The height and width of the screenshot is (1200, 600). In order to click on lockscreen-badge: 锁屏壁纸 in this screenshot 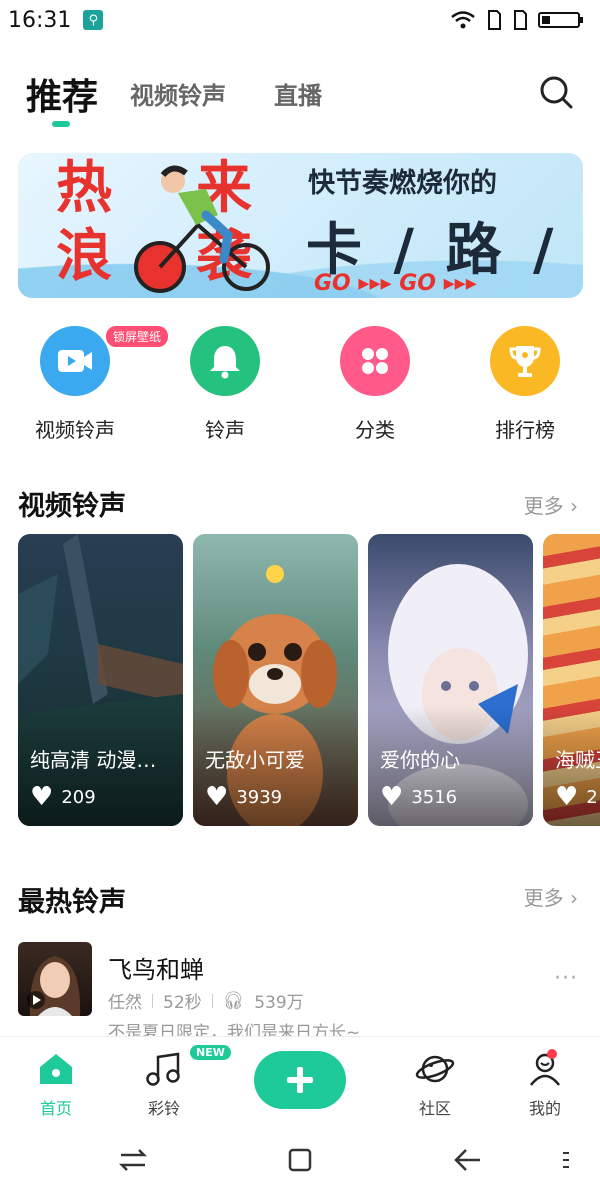, I will do `click(137, 336)`.